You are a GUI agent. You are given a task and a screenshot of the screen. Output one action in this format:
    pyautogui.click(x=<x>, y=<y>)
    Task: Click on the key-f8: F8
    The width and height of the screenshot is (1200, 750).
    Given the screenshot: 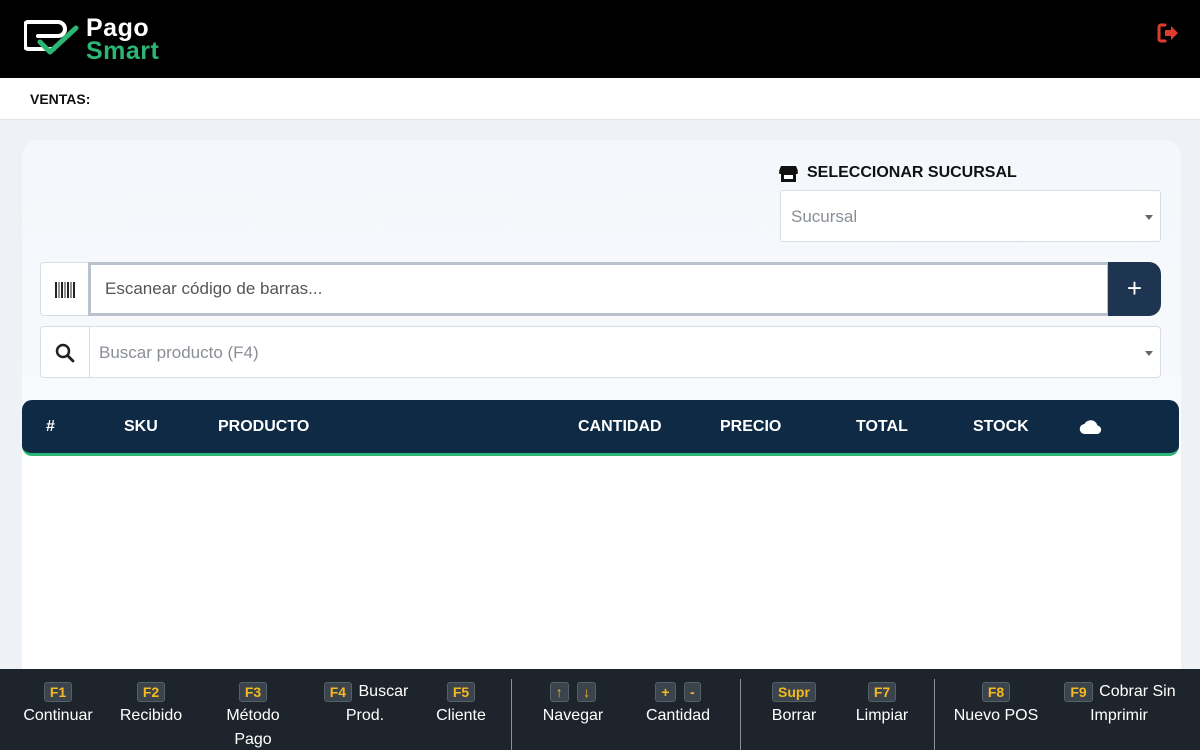 What is the action you would take?
    pyautogui.click(x=996, y=691)
    